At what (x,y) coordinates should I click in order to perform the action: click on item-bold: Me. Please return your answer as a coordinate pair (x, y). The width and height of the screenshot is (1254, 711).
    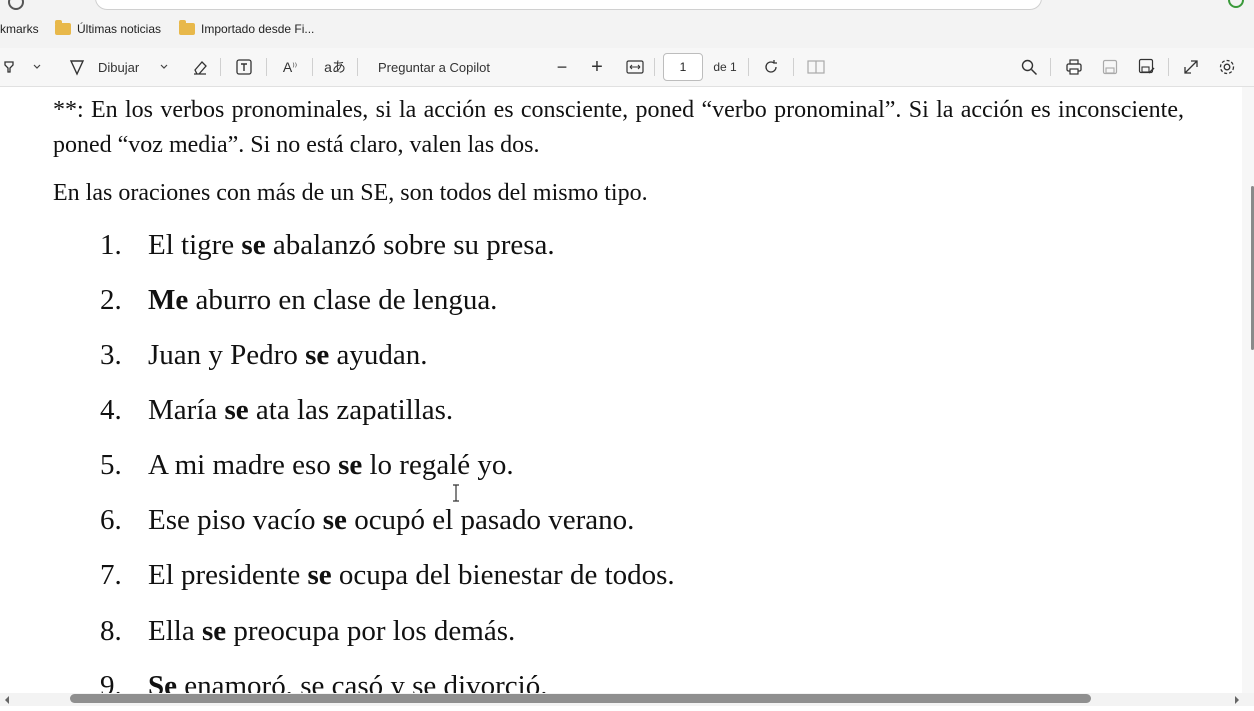
    Looking at the image, I should click on (168, 300).